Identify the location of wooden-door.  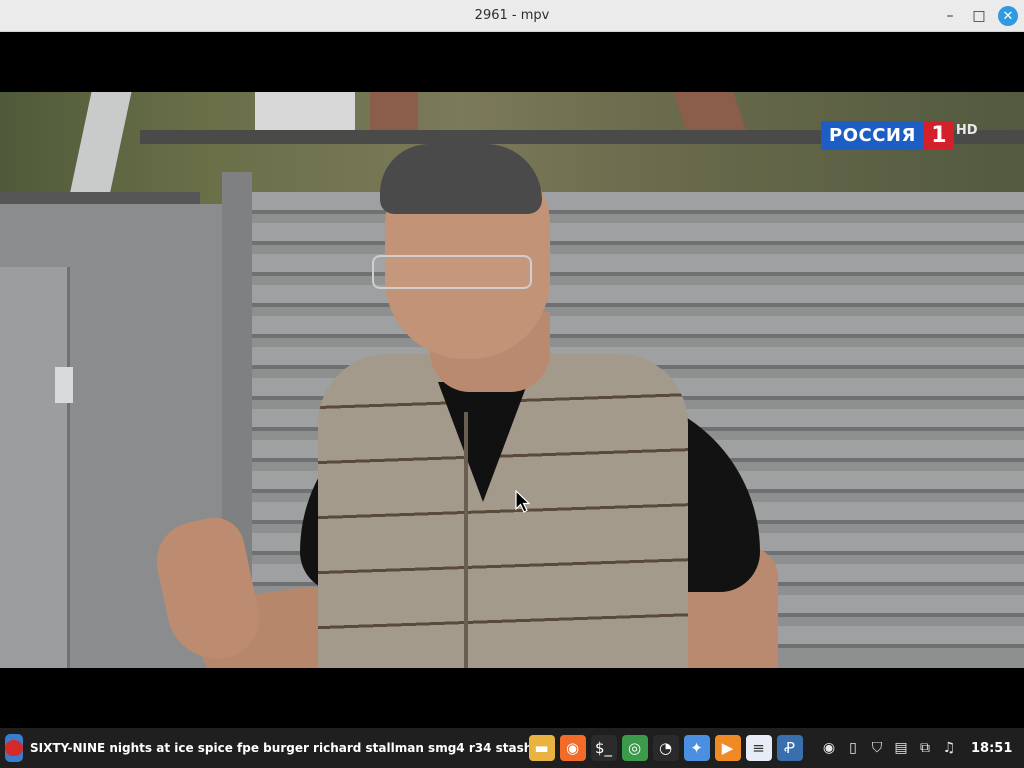
(35, 467).